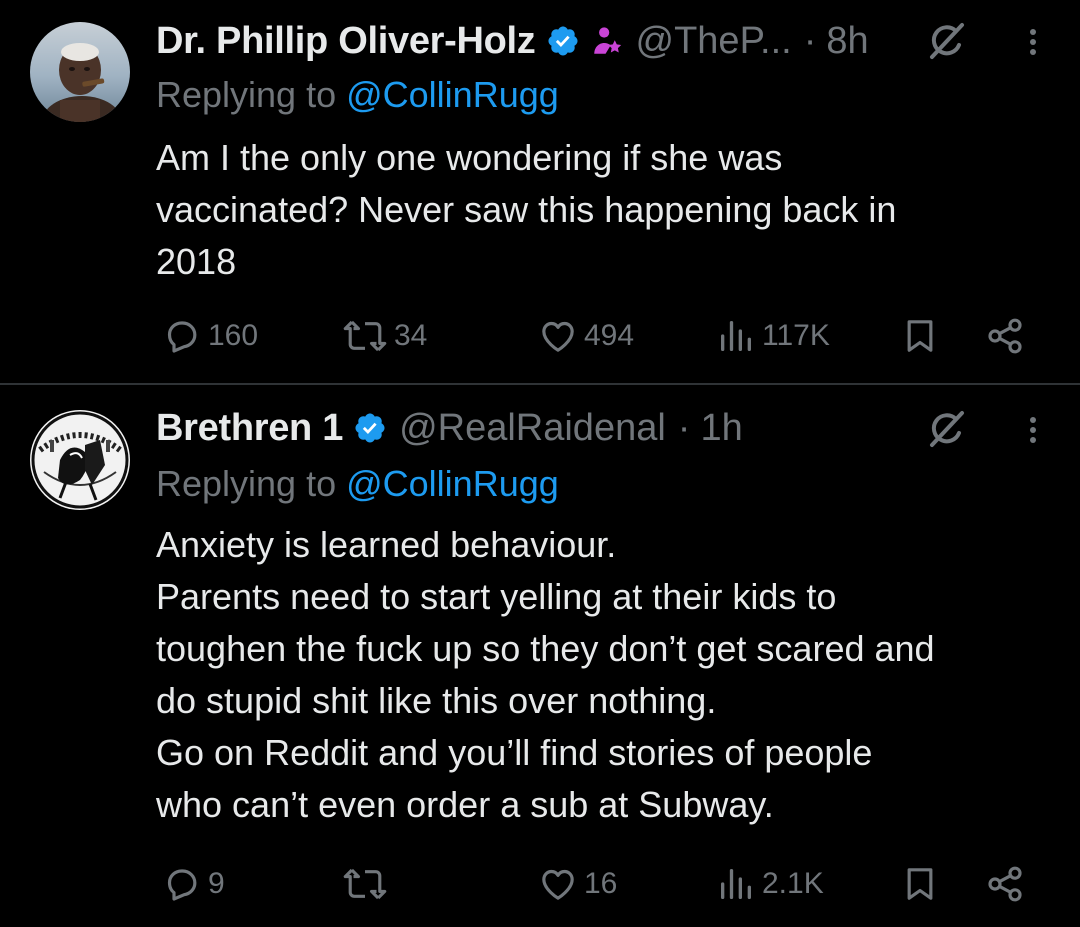  What do you see at coordinates (847, 41) in the screenshot?
I see `timestamp: 8h` at bounding box center [847, 41].